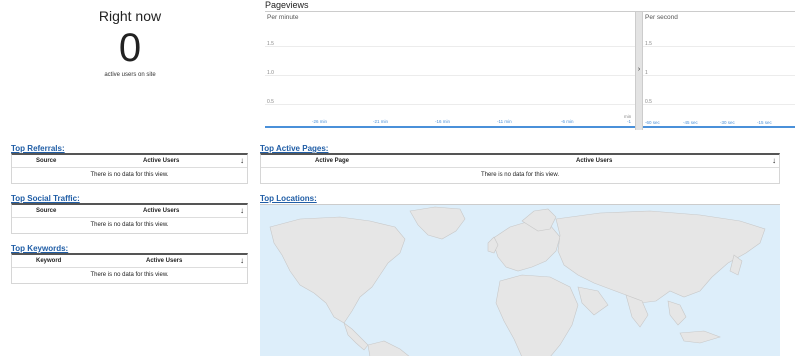 The width and height of the screenshot is (800, 356). What do you see at coordinates (129, 261) in the screenshot?
I see `table-header: Keyword Active Users ↓` at bounding box center [129, 261].